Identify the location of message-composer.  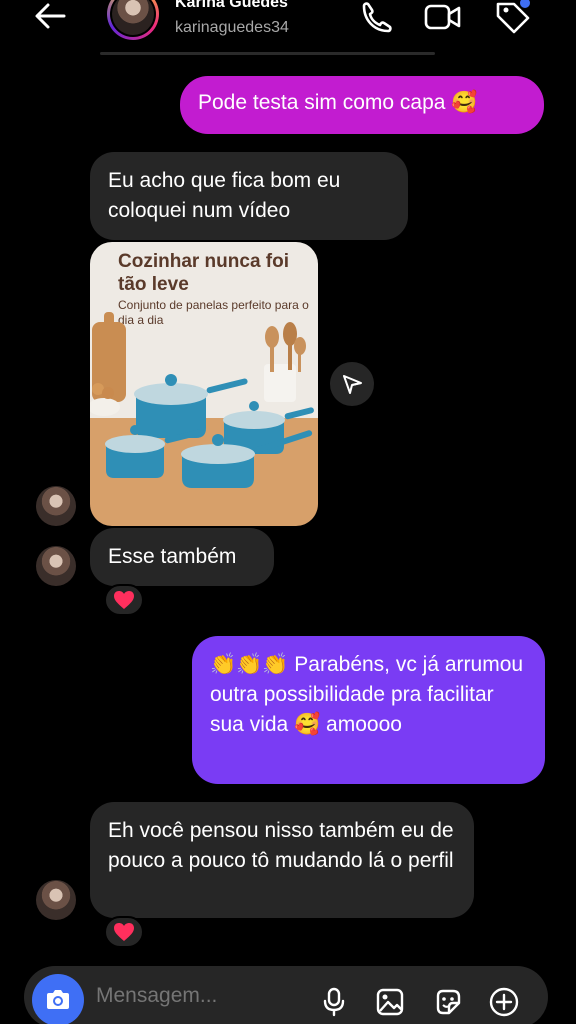
(286, 995).